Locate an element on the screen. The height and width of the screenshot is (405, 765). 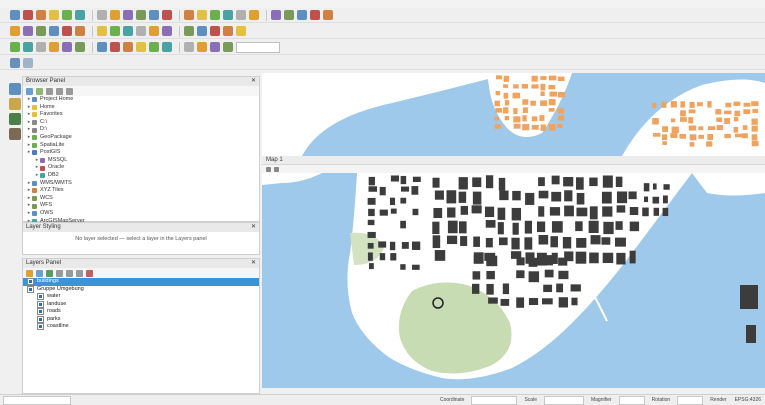
rotation-field is located at coordinates (690, 400).